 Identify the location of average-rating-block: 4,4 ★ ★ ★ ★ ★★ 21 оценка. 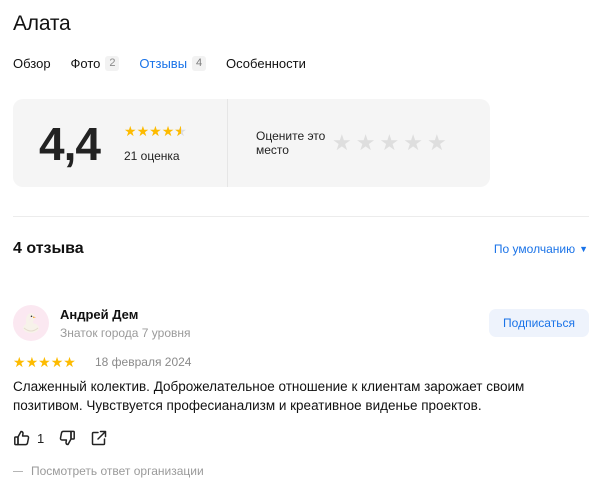
(120, 143).